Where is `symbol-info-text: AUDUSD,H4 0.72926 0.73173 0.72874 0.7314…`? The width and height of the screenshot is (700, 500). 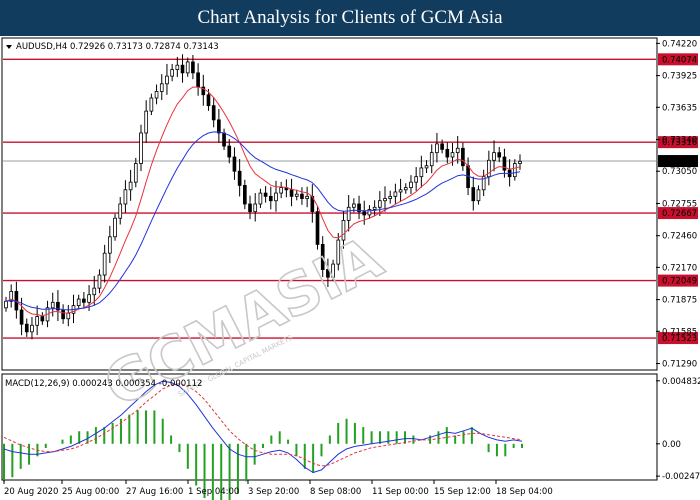
symbol-info-text: AUDUSD,H4 0.72926 0.73173 0.72874 0.7314… is located at coordinates (117, 47).